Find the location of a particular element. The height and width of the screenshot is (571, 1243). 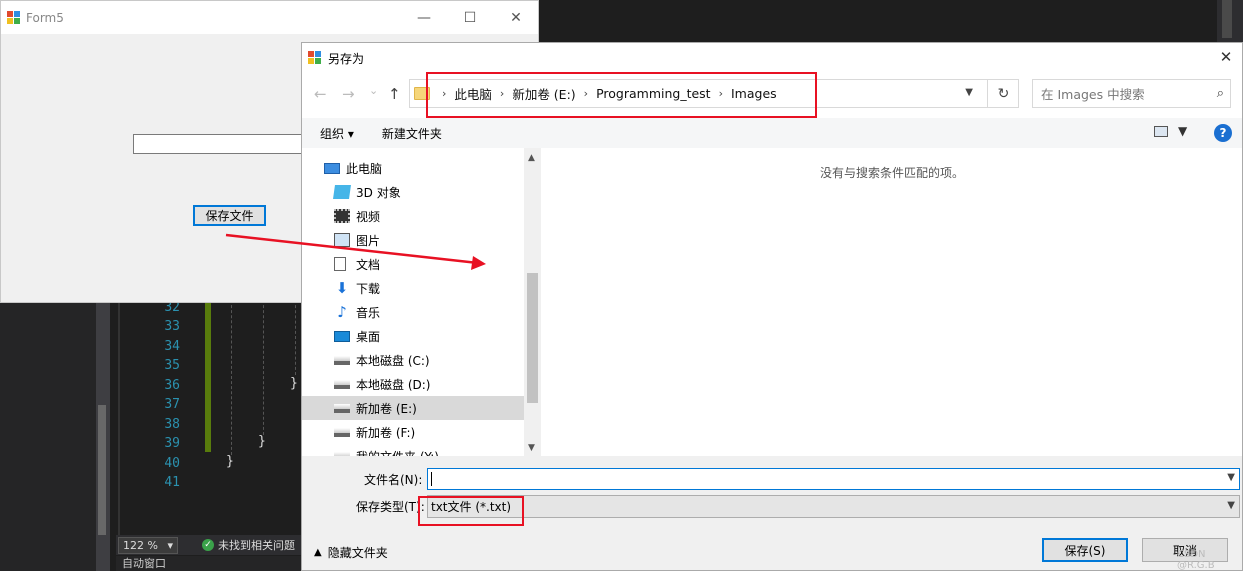

filetype-select: txt文件 (*.txt) ▼ is located at coordinates (833, 506).